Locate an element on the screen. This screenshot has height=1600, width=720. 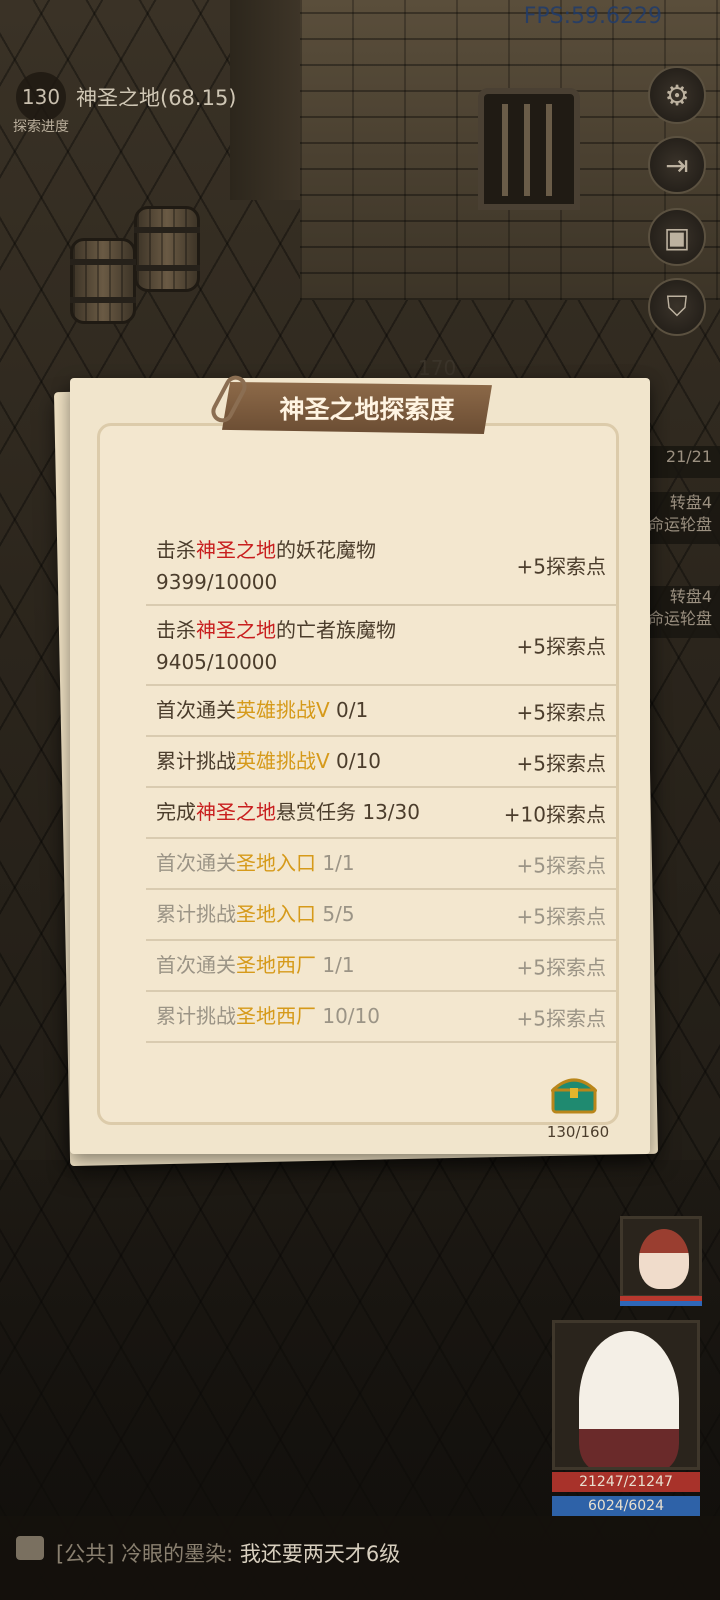
dungeon-wall-side is located at coordinates (265, 100).